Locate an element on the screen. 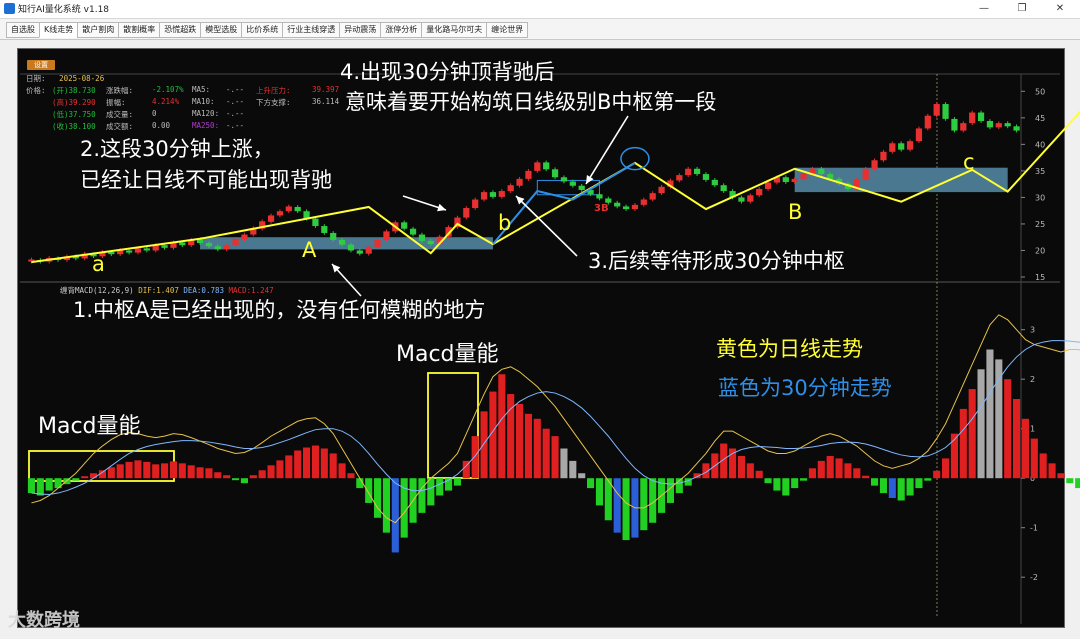 The image size is (1080, 639). segment-label-a: a is located at coordinates (98, 264).